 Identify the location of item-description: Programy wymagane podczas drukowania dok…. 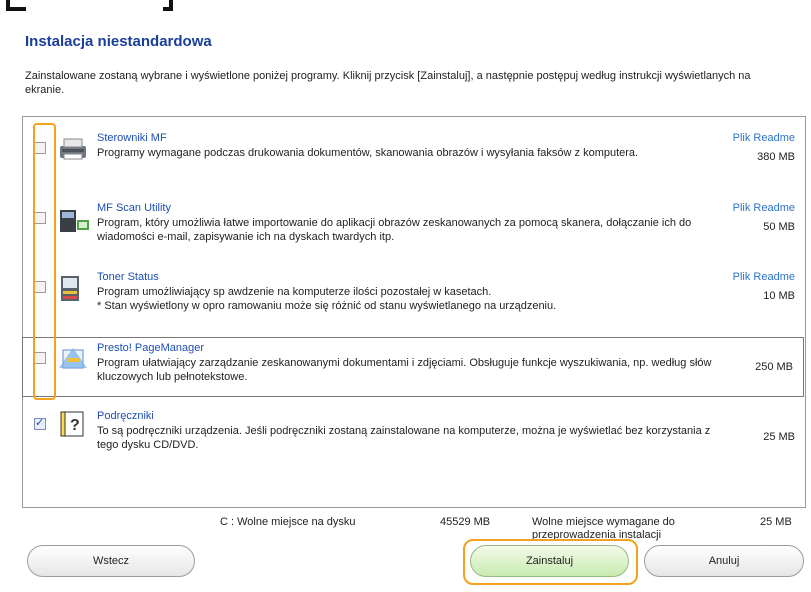
(368, 153).